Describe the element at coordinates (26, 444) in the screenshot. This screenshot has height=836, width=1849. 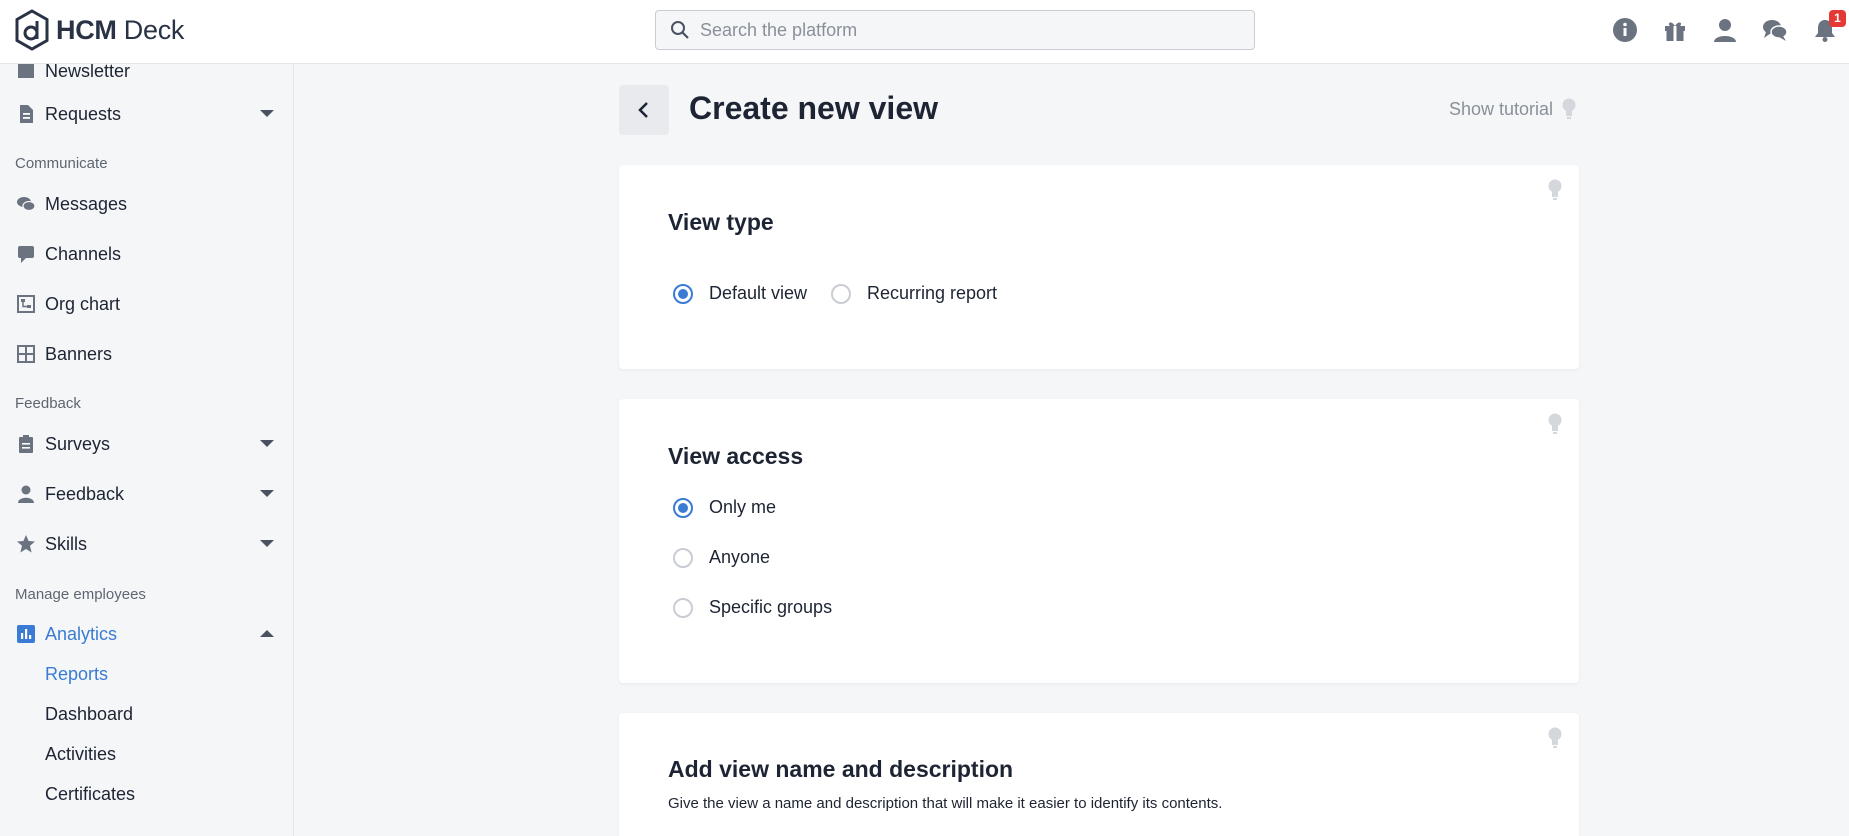
I see `clipboard-icon` at that location.